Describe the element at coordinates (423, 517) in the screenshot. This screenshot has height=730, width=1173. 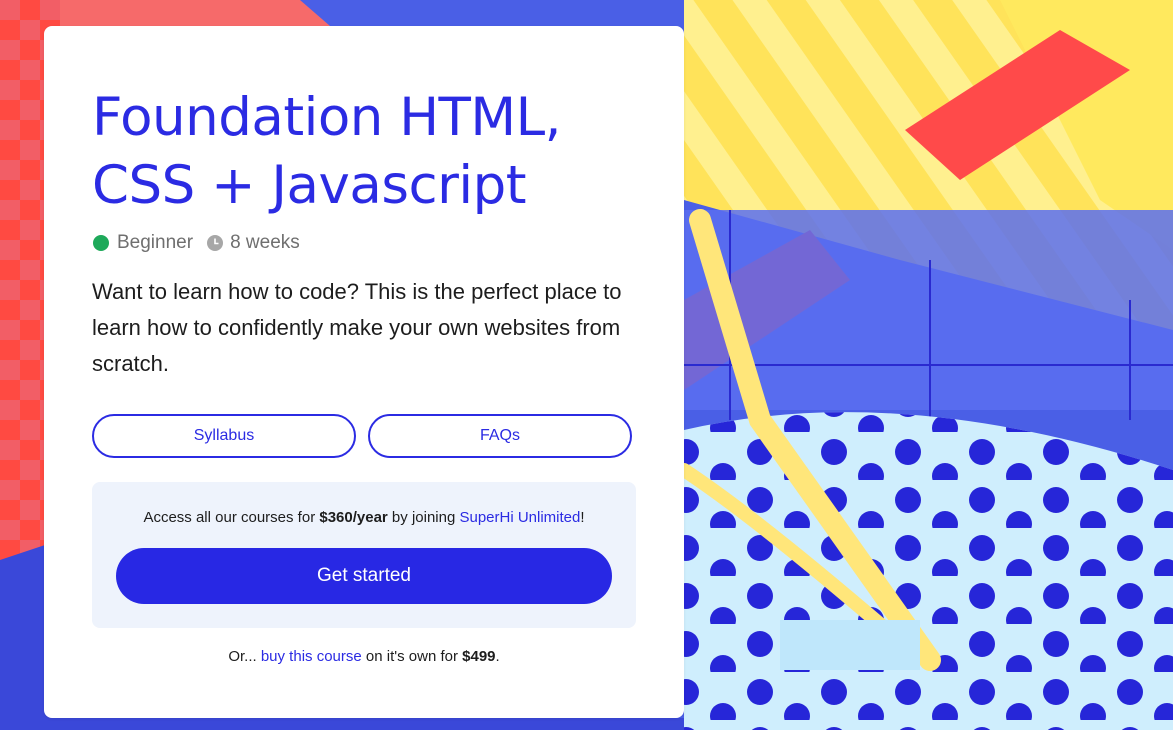
I see `membership-middle: by joining` at that location.